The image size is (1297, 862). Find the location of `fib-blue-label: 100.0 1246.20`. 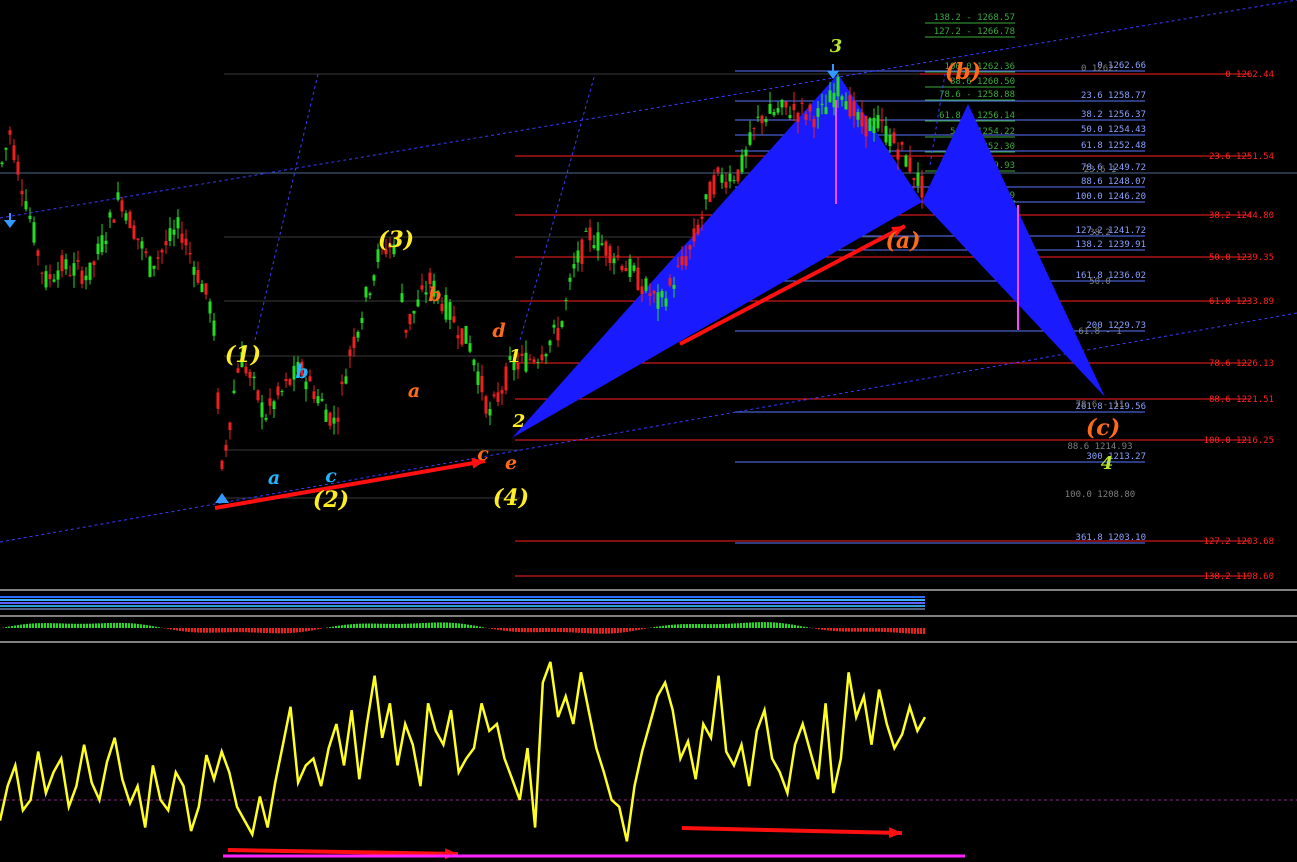

fib-blue-label: 100.0 1246.20 is located at coordinates (1111, 197).